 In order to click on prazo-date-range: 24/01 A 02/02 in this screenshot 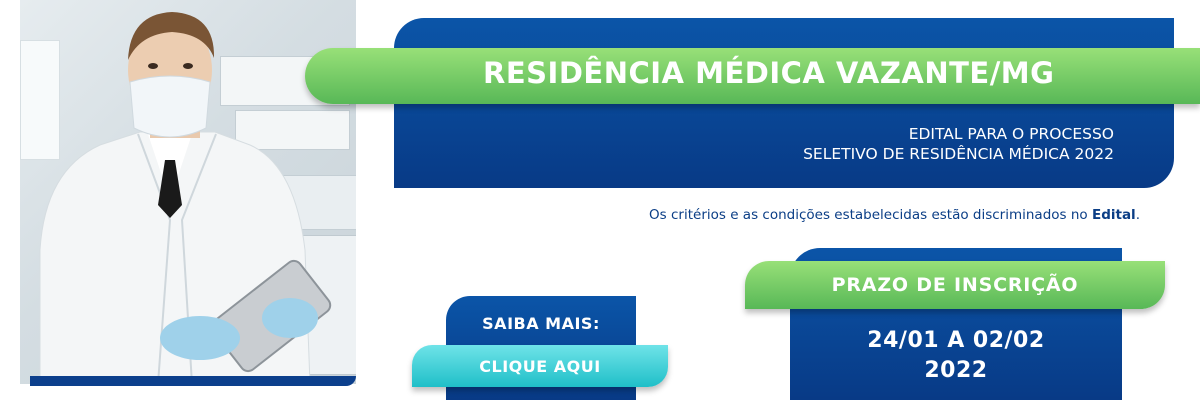, I will do `click(956, 340)`.